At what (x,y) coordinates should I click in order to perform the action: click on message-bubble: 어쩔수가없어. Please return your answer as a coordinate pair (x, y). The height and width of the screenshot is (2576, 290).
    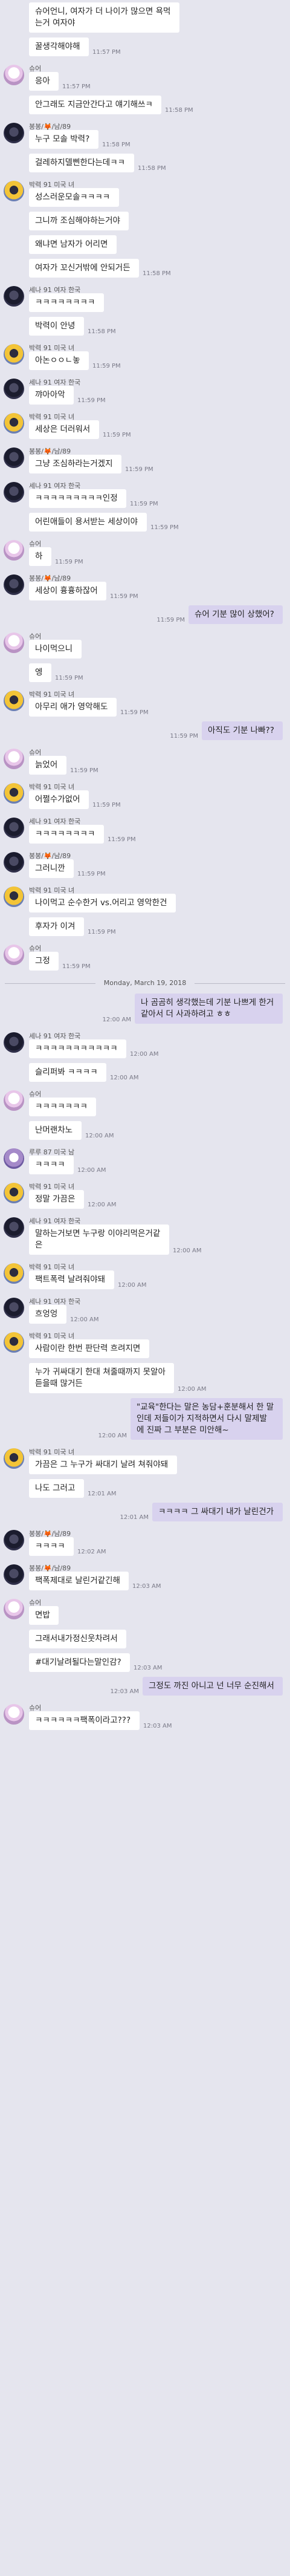
    Looking at the image, I should click on (59, 799).